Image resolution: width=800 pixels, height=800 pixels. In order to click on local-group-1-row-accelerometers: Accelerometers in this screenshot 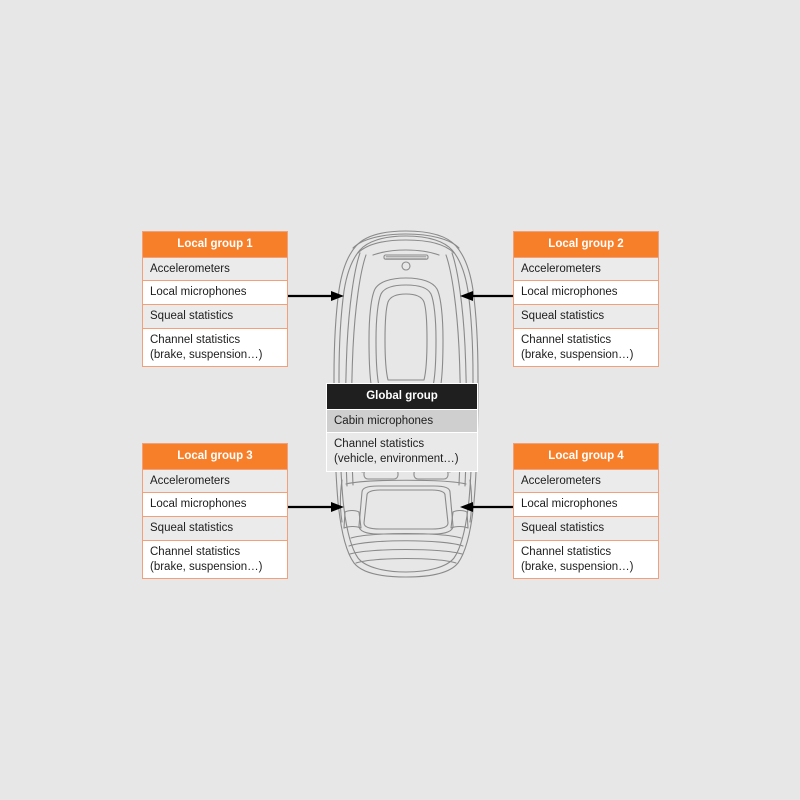, I will do `click(215, 268)`.